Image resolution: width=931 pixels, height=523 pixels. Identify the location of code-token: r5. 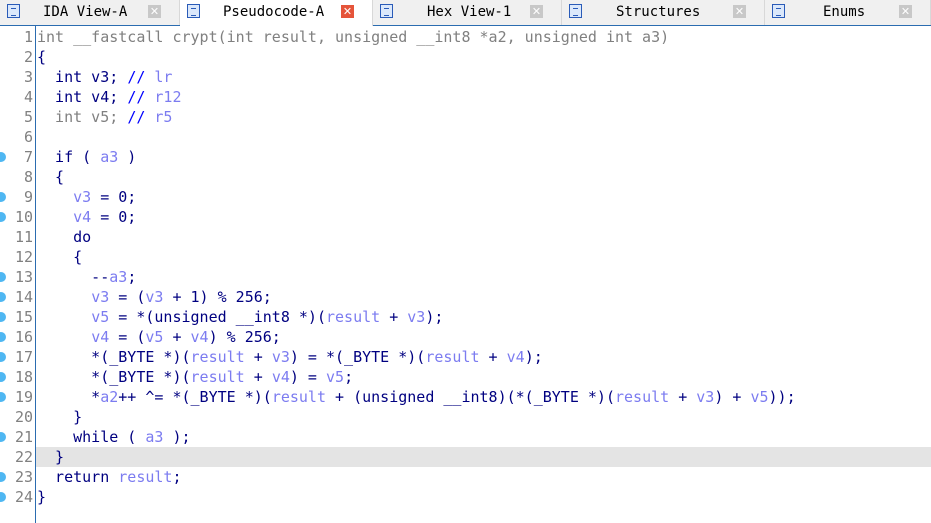
(163, 117).